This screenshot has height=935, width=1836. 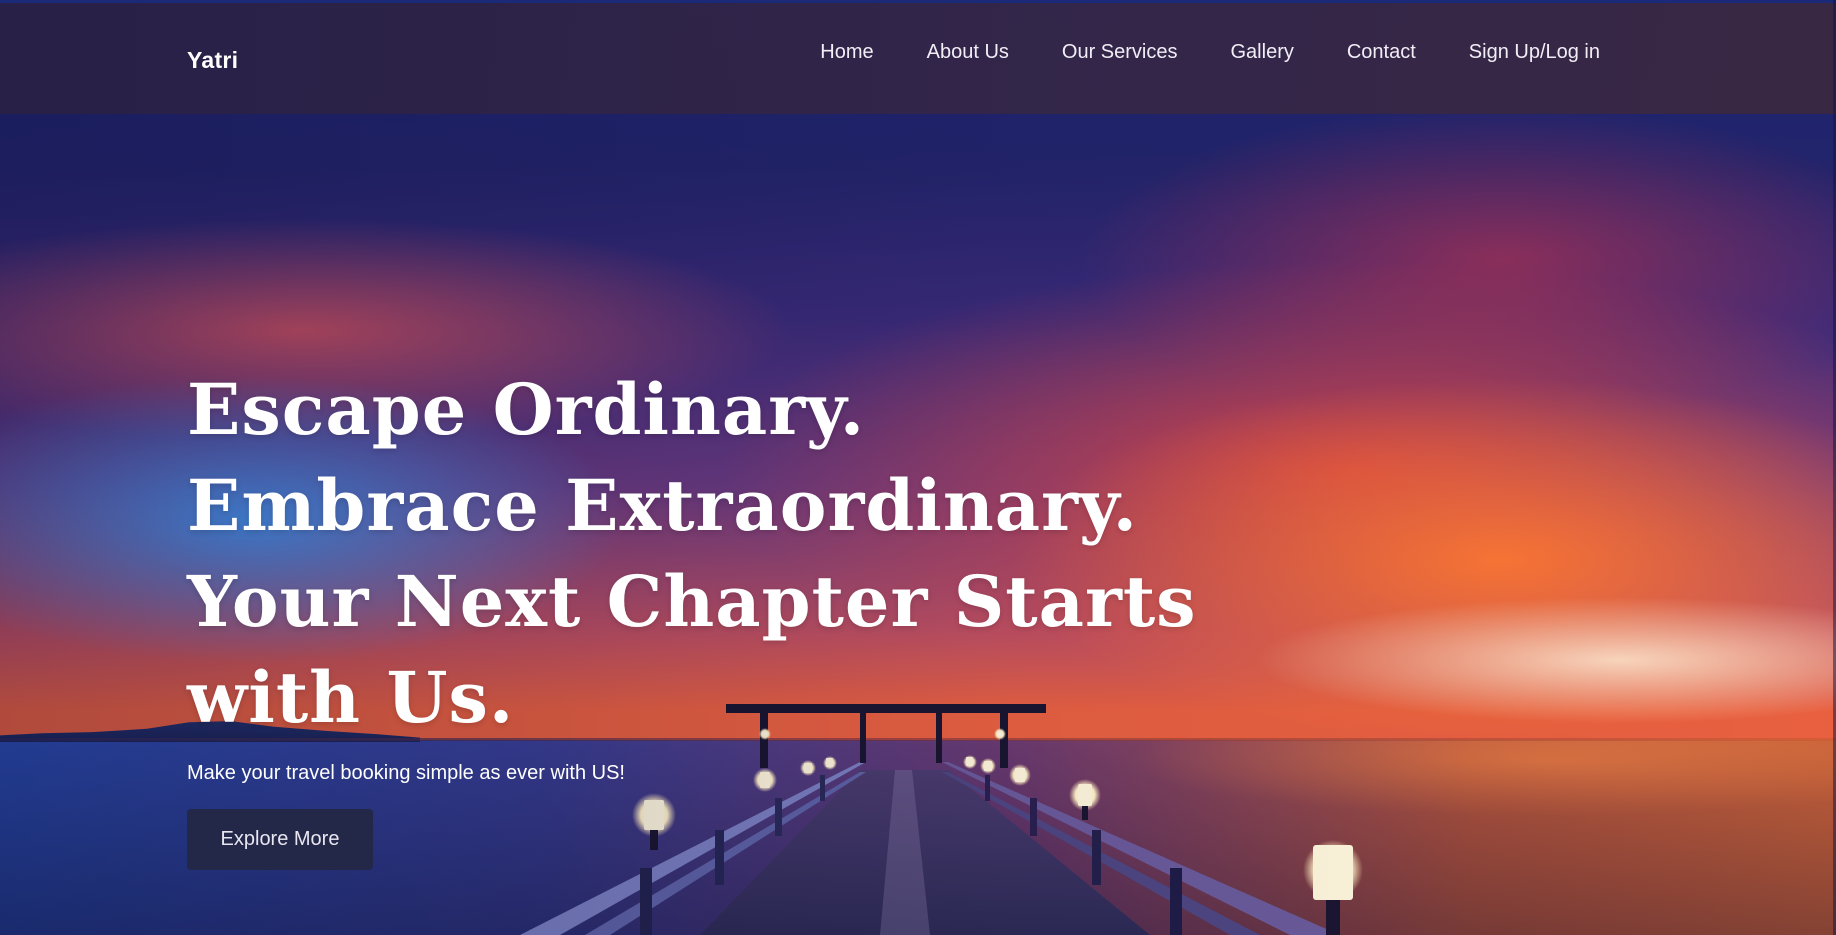 I want to click on headline-line: Your Next Chapter Starts, so click(x=692, y=601).